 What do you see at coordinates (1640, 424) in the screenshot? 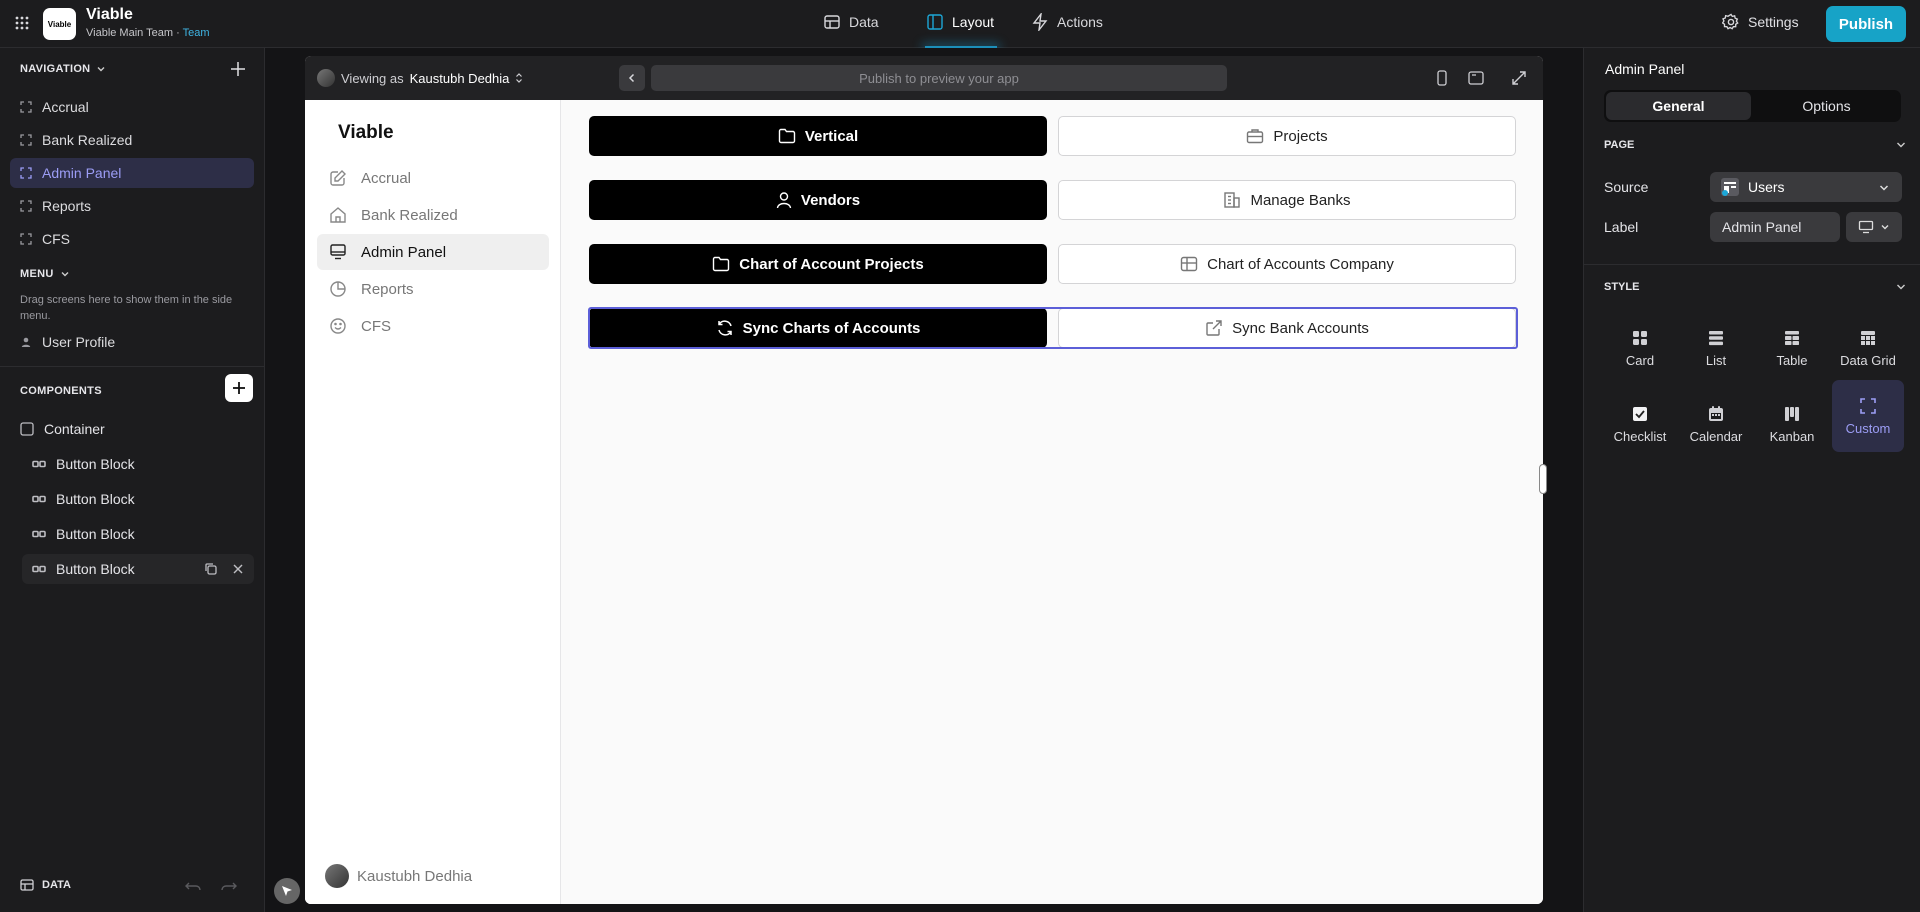
I see `style-checklist: Checklist` at bounding box center [1640, 424].